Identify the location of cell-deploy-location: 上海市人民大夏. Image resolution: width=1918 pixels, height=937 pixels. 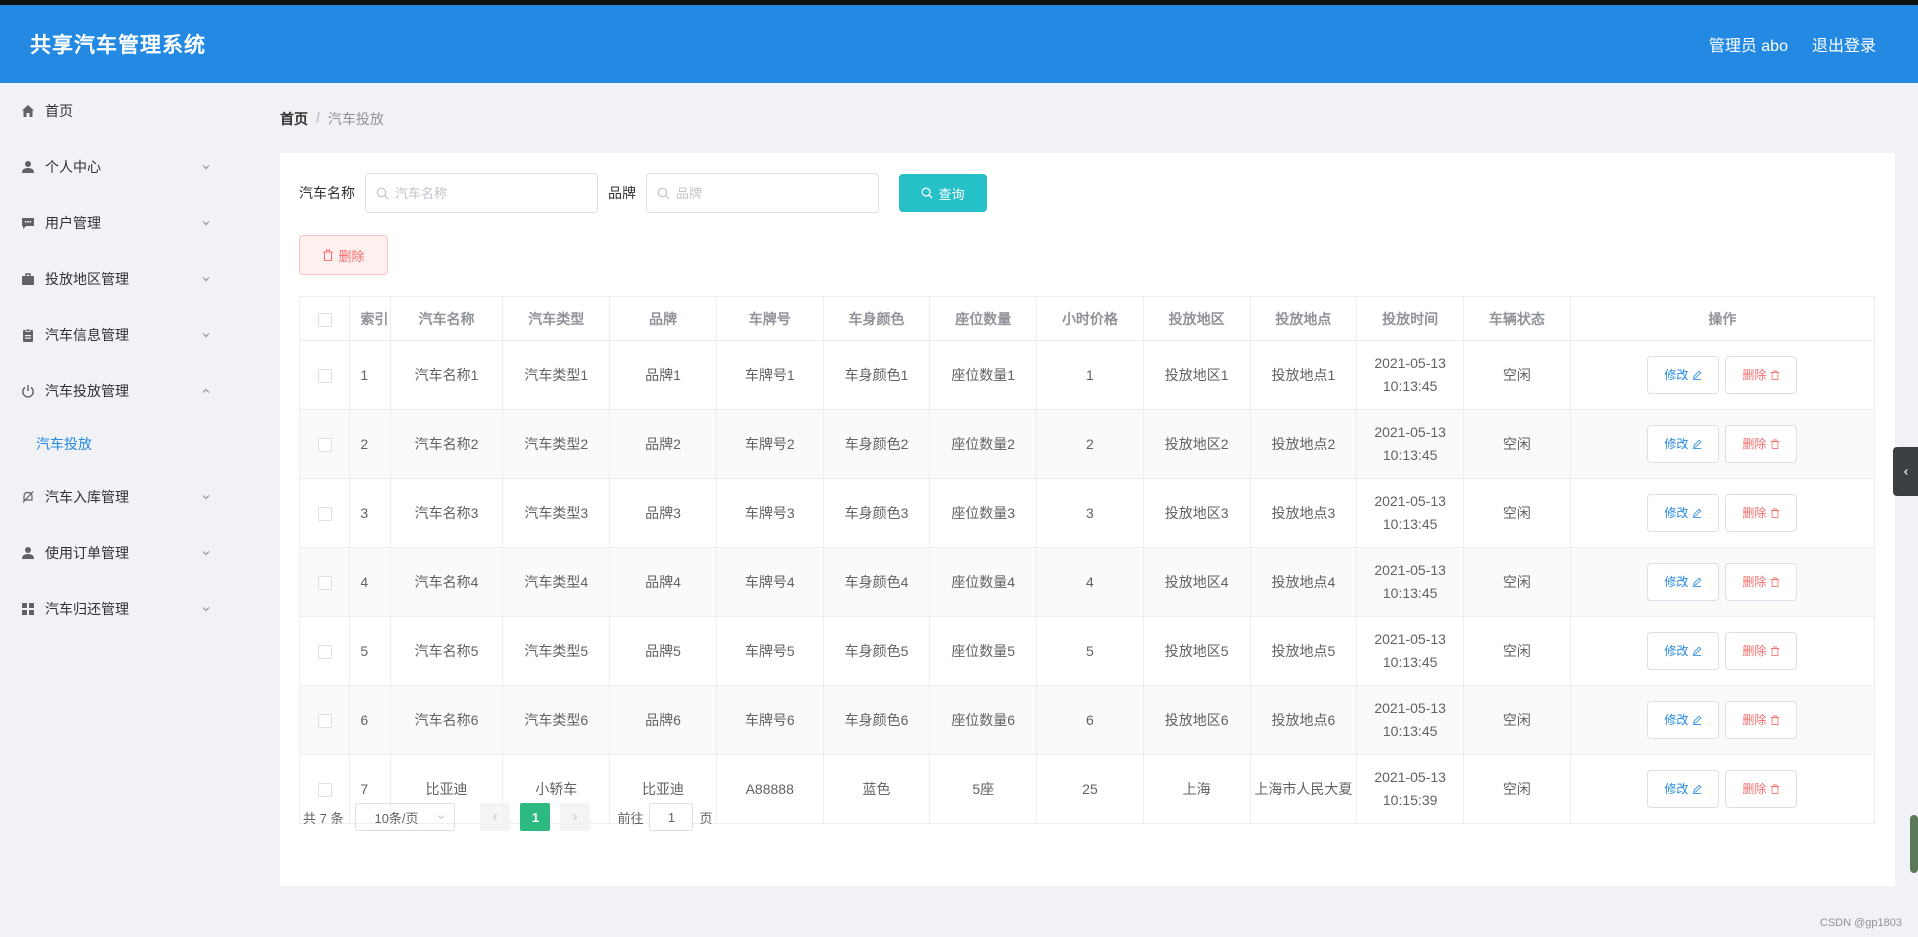
(1303, 789).